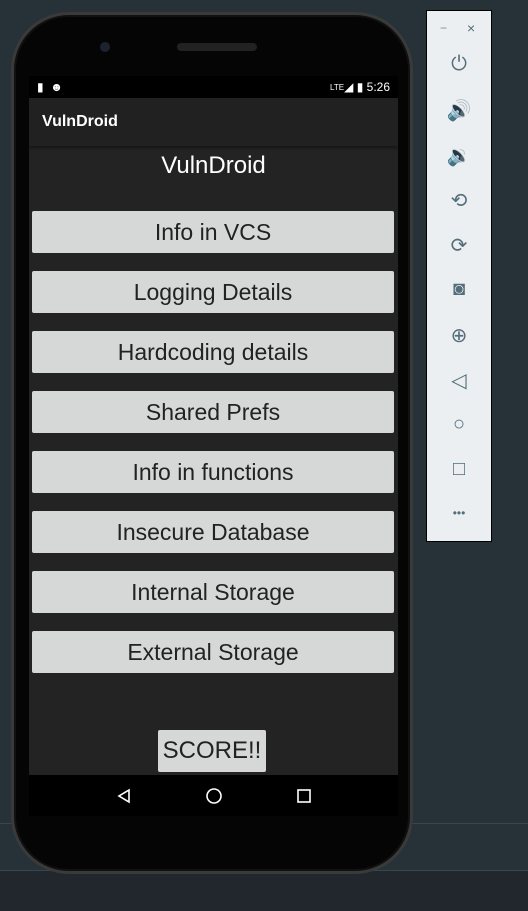 Image resolution: width=528 pixels, height=911 pixels. I want to click on navigation-bar, so click(213, 795).